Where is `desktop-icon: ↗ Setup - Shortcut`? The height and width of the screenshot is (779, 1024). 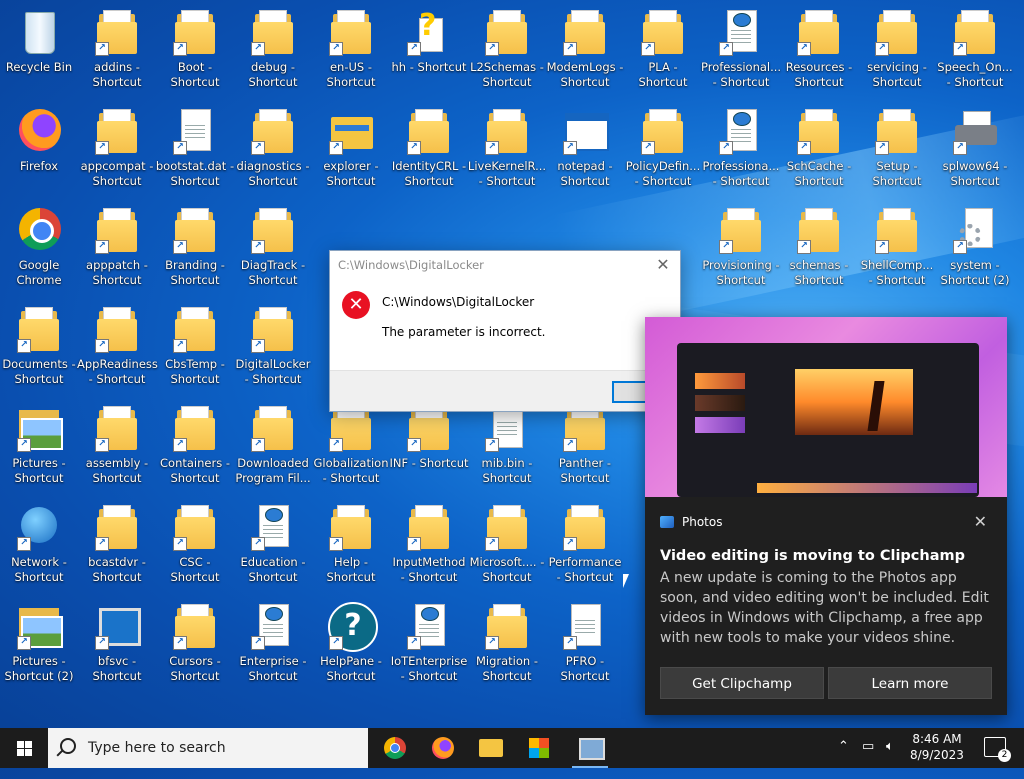
desktop-icon: ↗ Setup - Shortcut is located at coordinates (897, 145).